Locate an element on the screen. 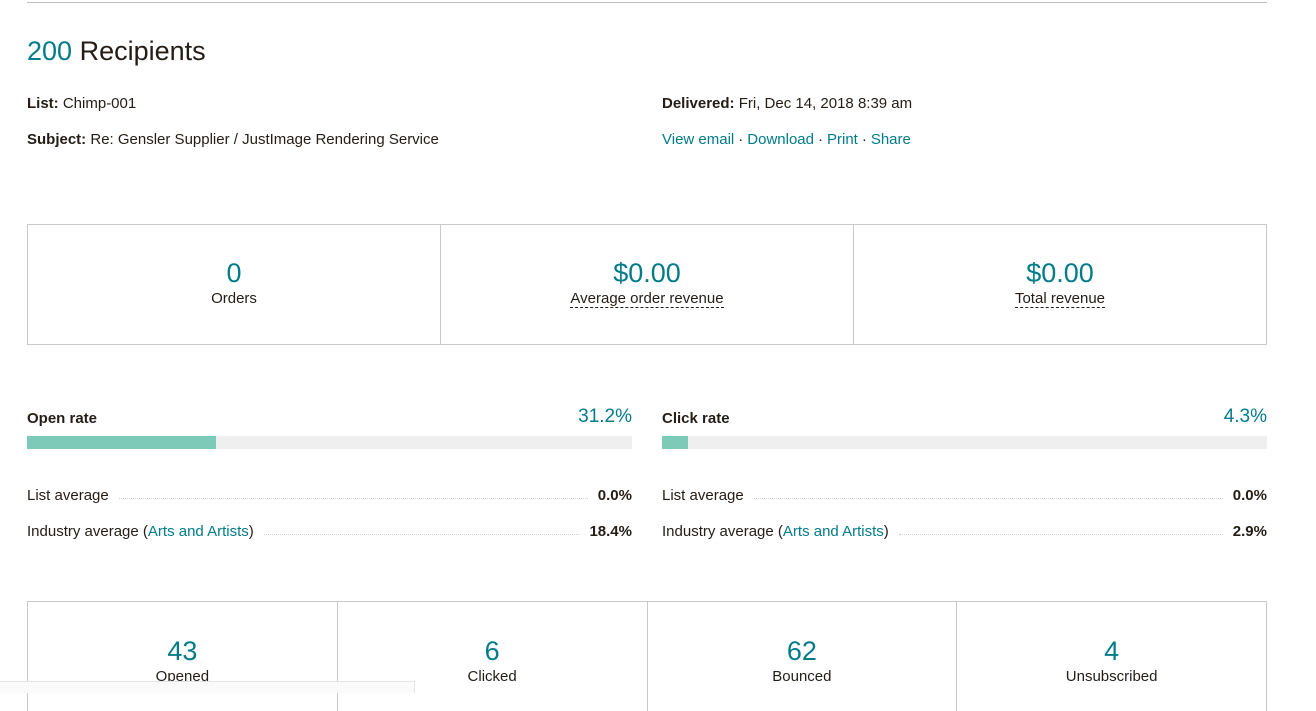  delivered-info: Delivered: Fri, Dec 14, 2018 8:39 am is located at coordinates (787, 104).